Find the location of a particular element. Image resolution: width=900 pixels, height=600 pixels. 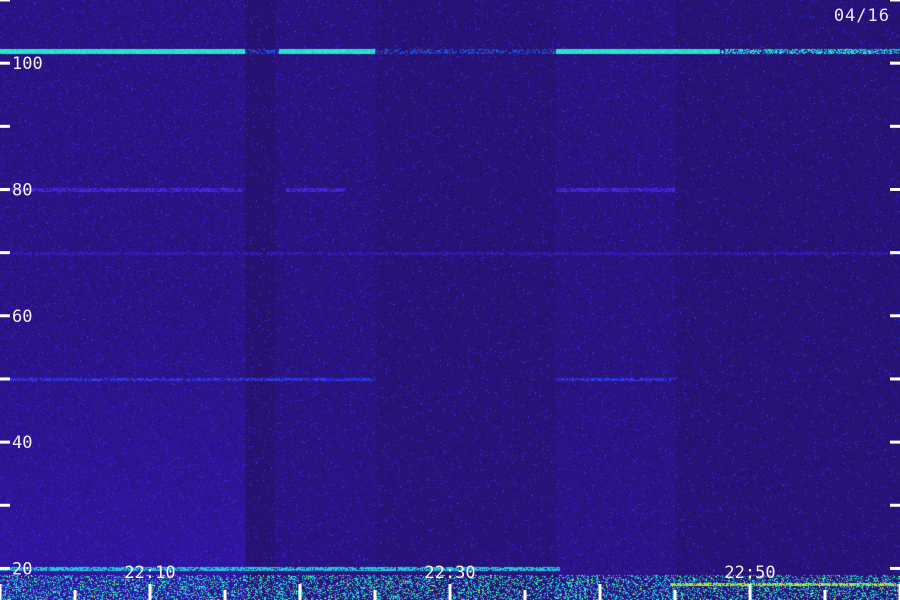

y-tick-label: 80 is located at coordinates (22, 190).